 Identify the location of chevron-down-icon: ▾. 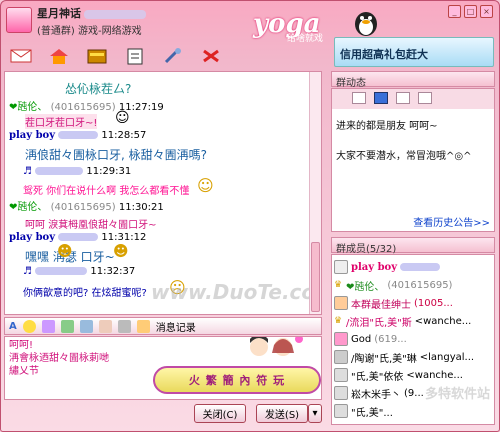
(315, 413).